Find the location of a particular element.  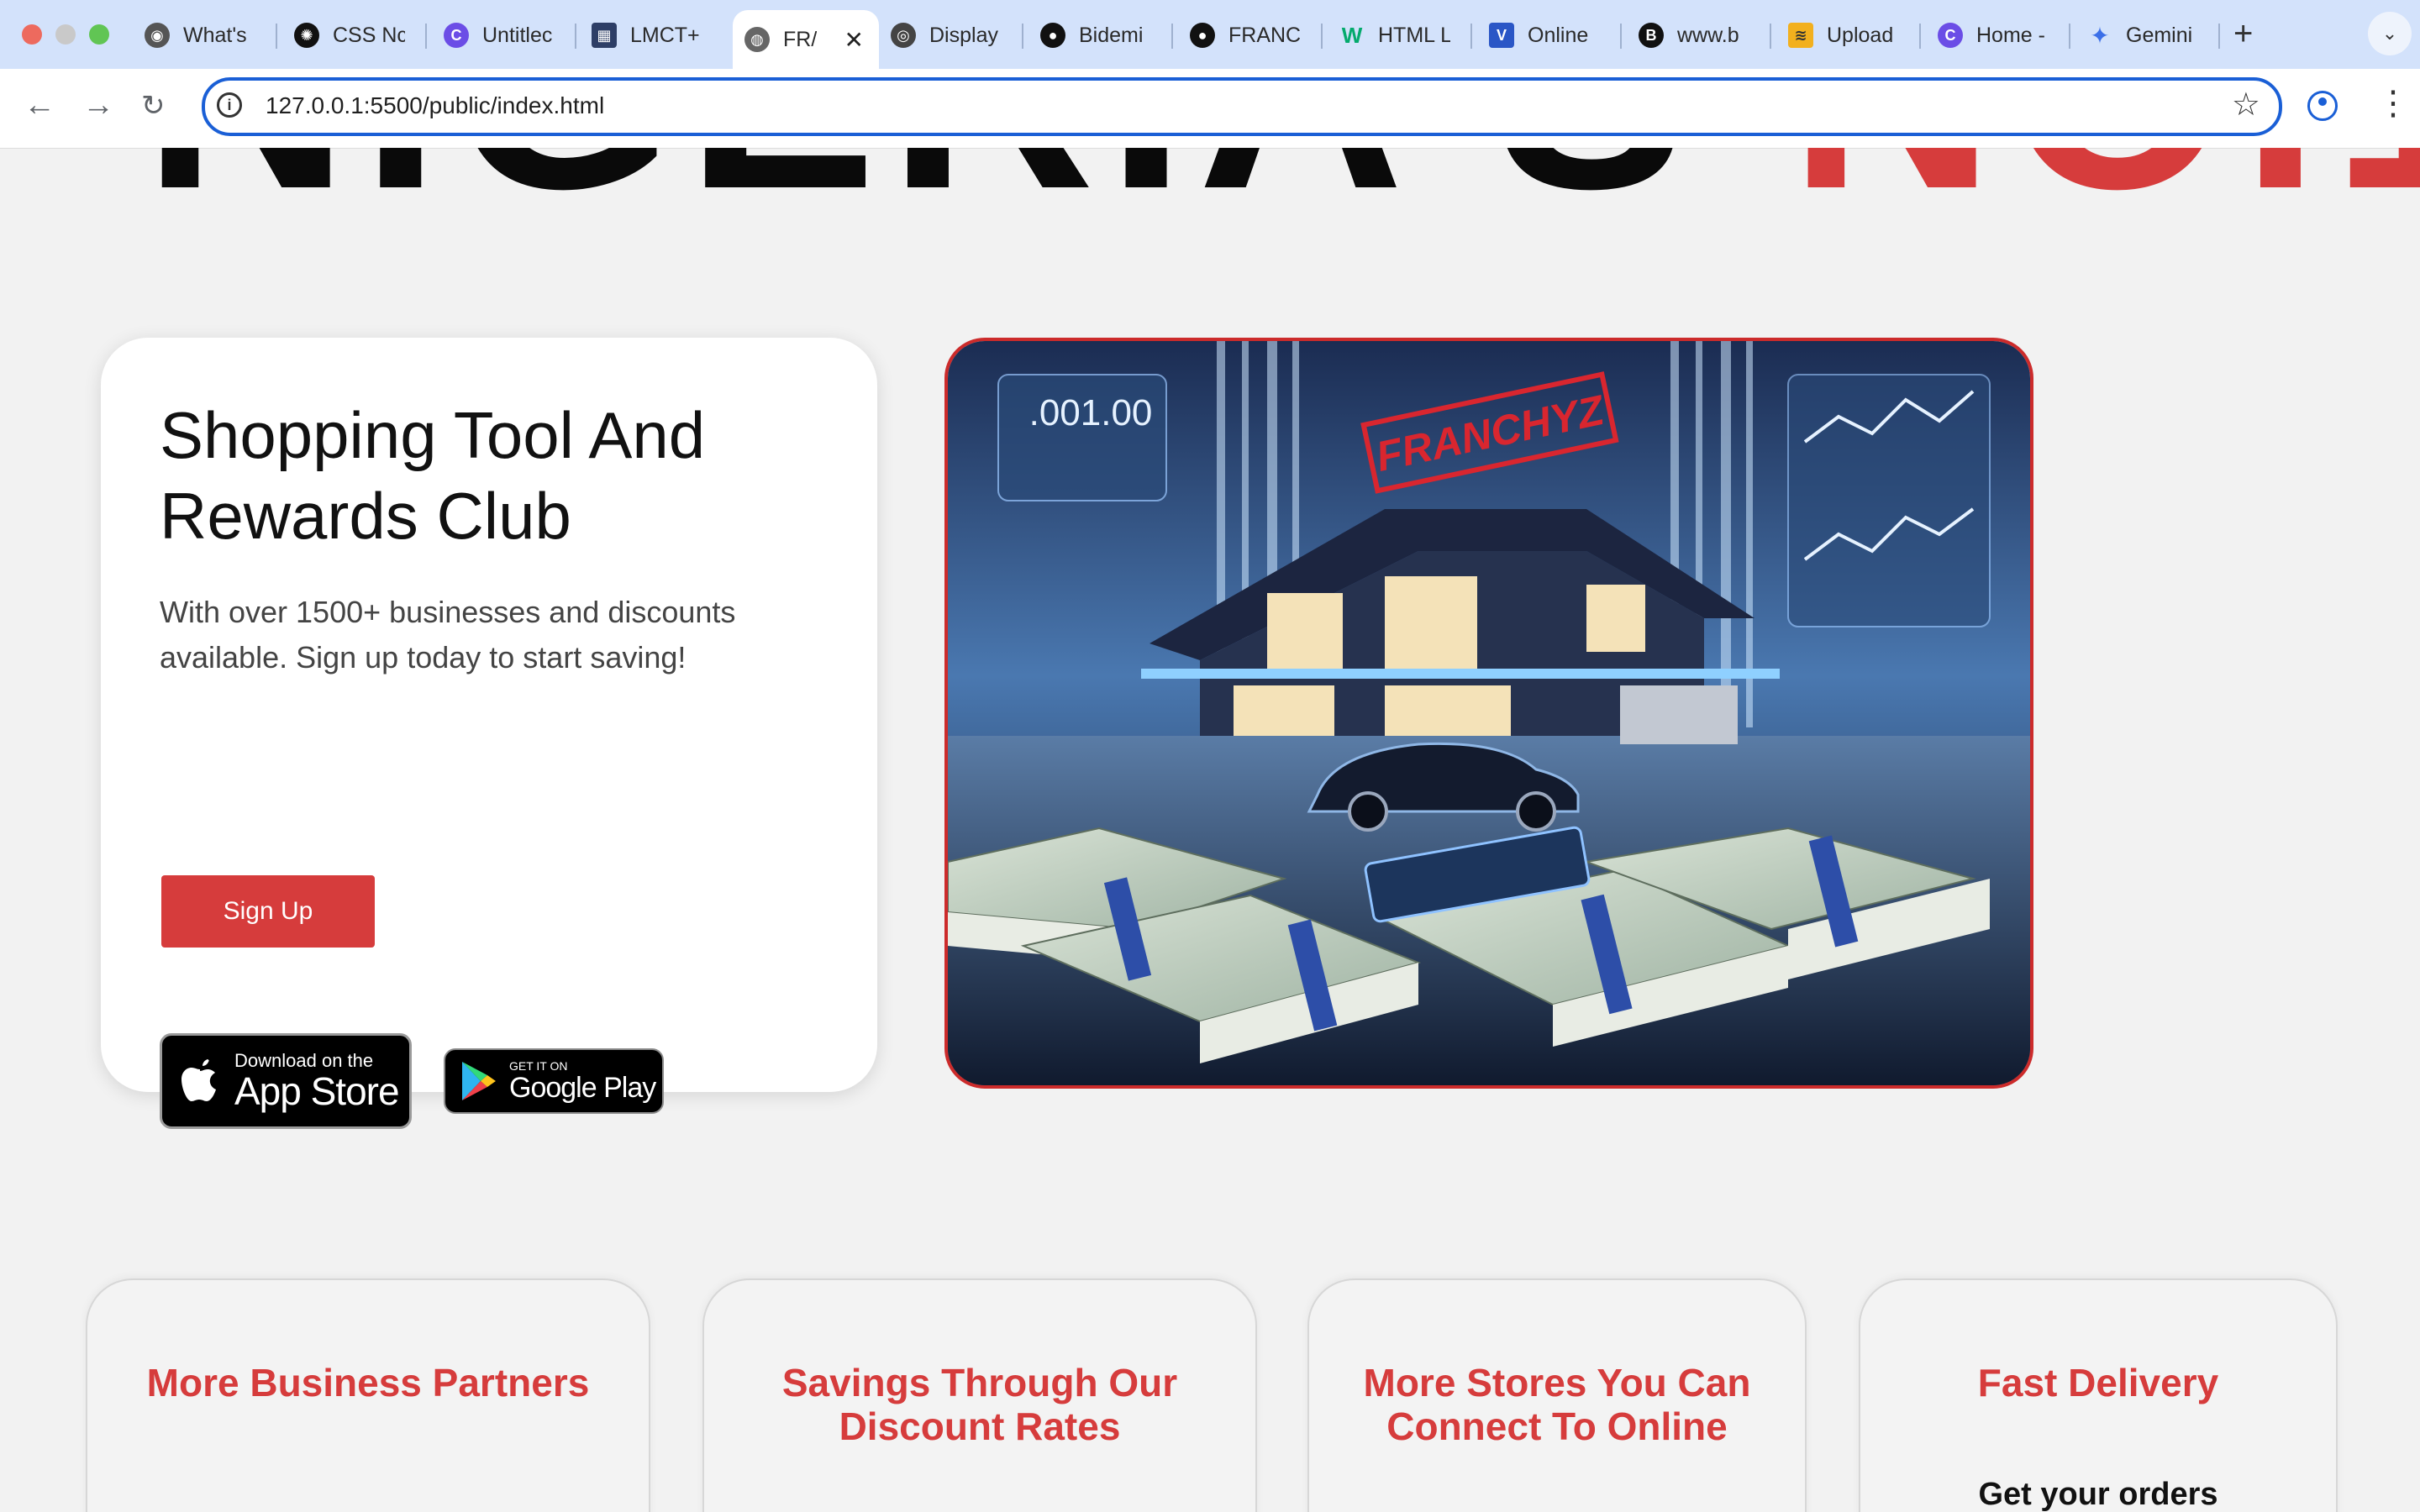

browser-tab: B www.b is located at coordinates (1702, 35).